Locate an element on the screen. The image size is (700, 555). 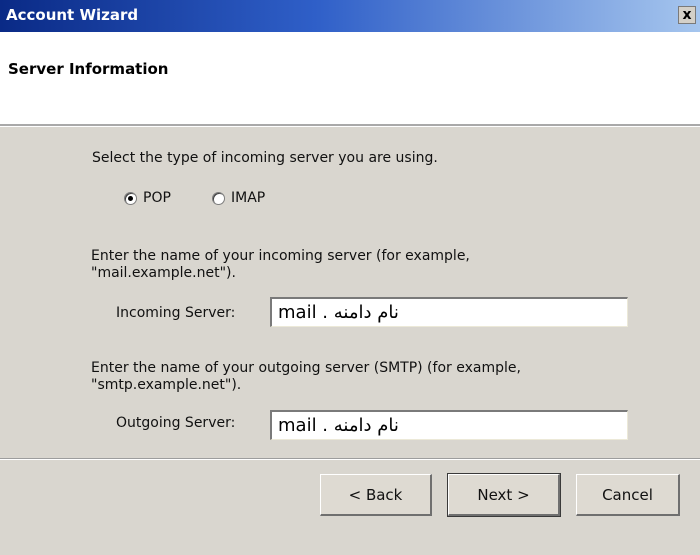
cancel-button: Cancel is located at coordinates (628, 495).